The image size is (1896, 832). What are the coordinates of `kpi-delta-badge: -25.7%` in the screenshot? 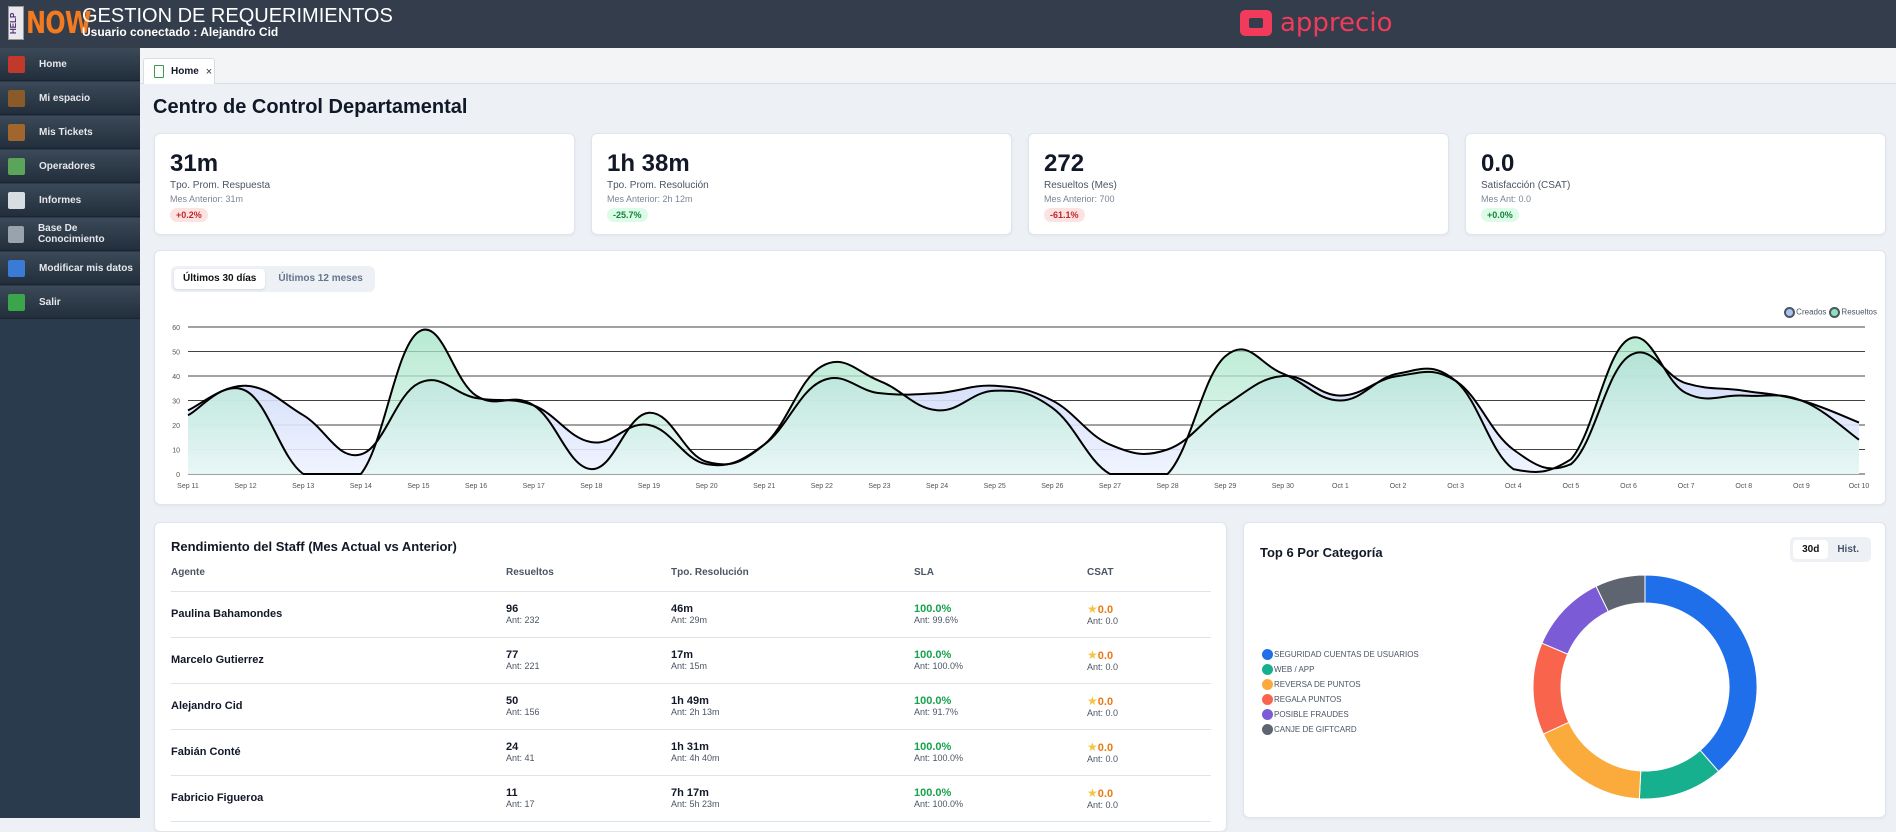 It's located at (627, 215).